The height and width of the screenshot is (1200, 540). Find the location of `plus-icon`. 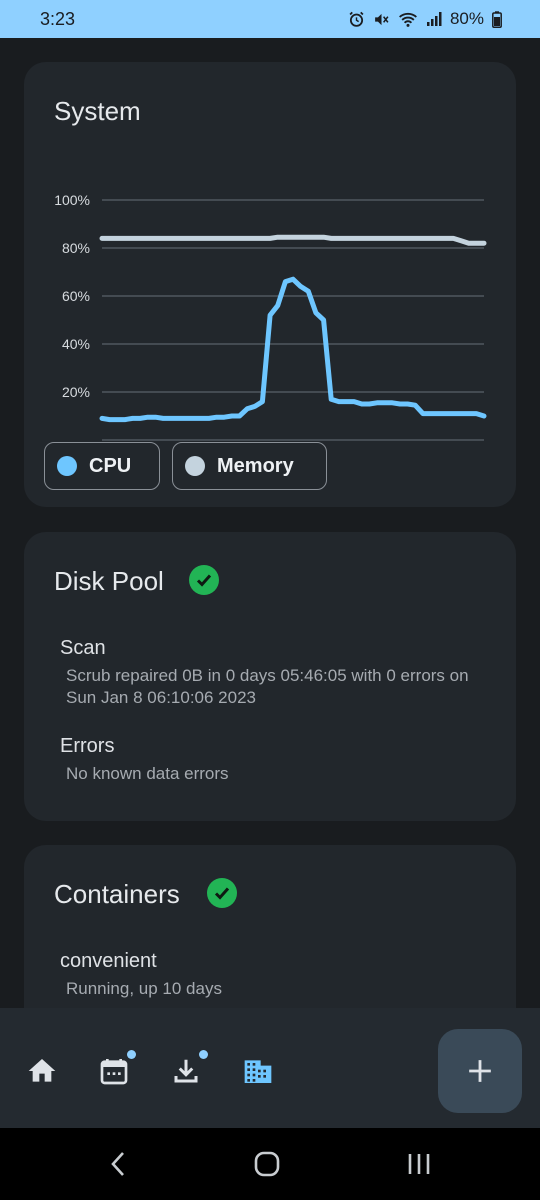

plus-icon is located at coordinates (480, 1071).